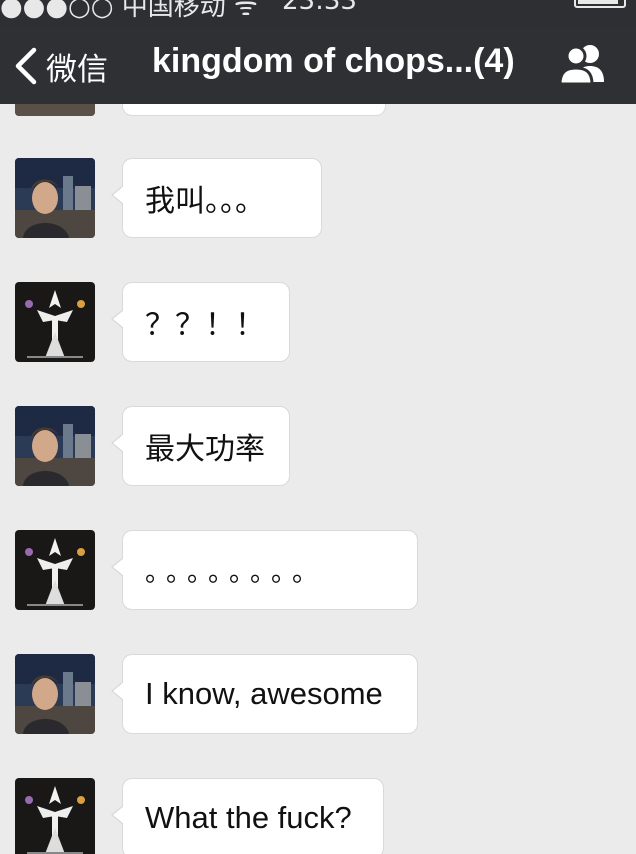 The image size is (636, 854). I want to click on group-members-button, so click(584, 65).